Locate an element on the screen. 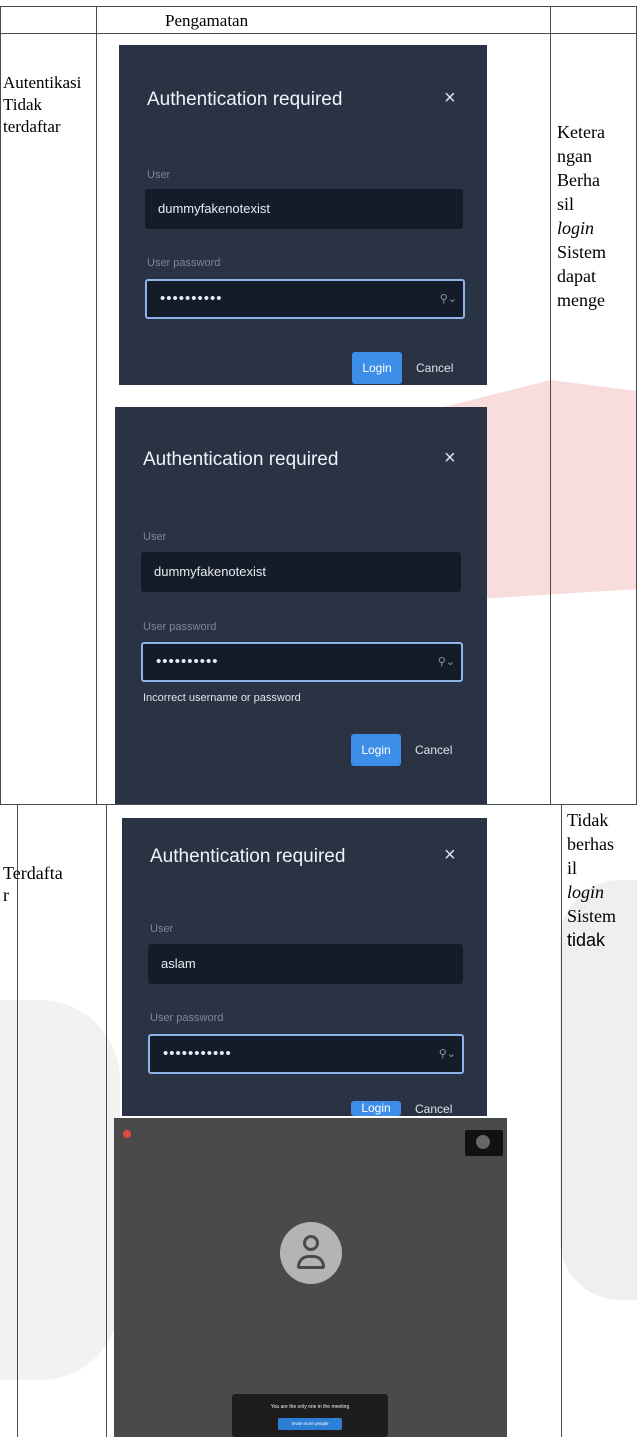 Image resolution: width=637 pixels, height=1437 pixels. note-line: tidak is located at coordinates (586, 940).